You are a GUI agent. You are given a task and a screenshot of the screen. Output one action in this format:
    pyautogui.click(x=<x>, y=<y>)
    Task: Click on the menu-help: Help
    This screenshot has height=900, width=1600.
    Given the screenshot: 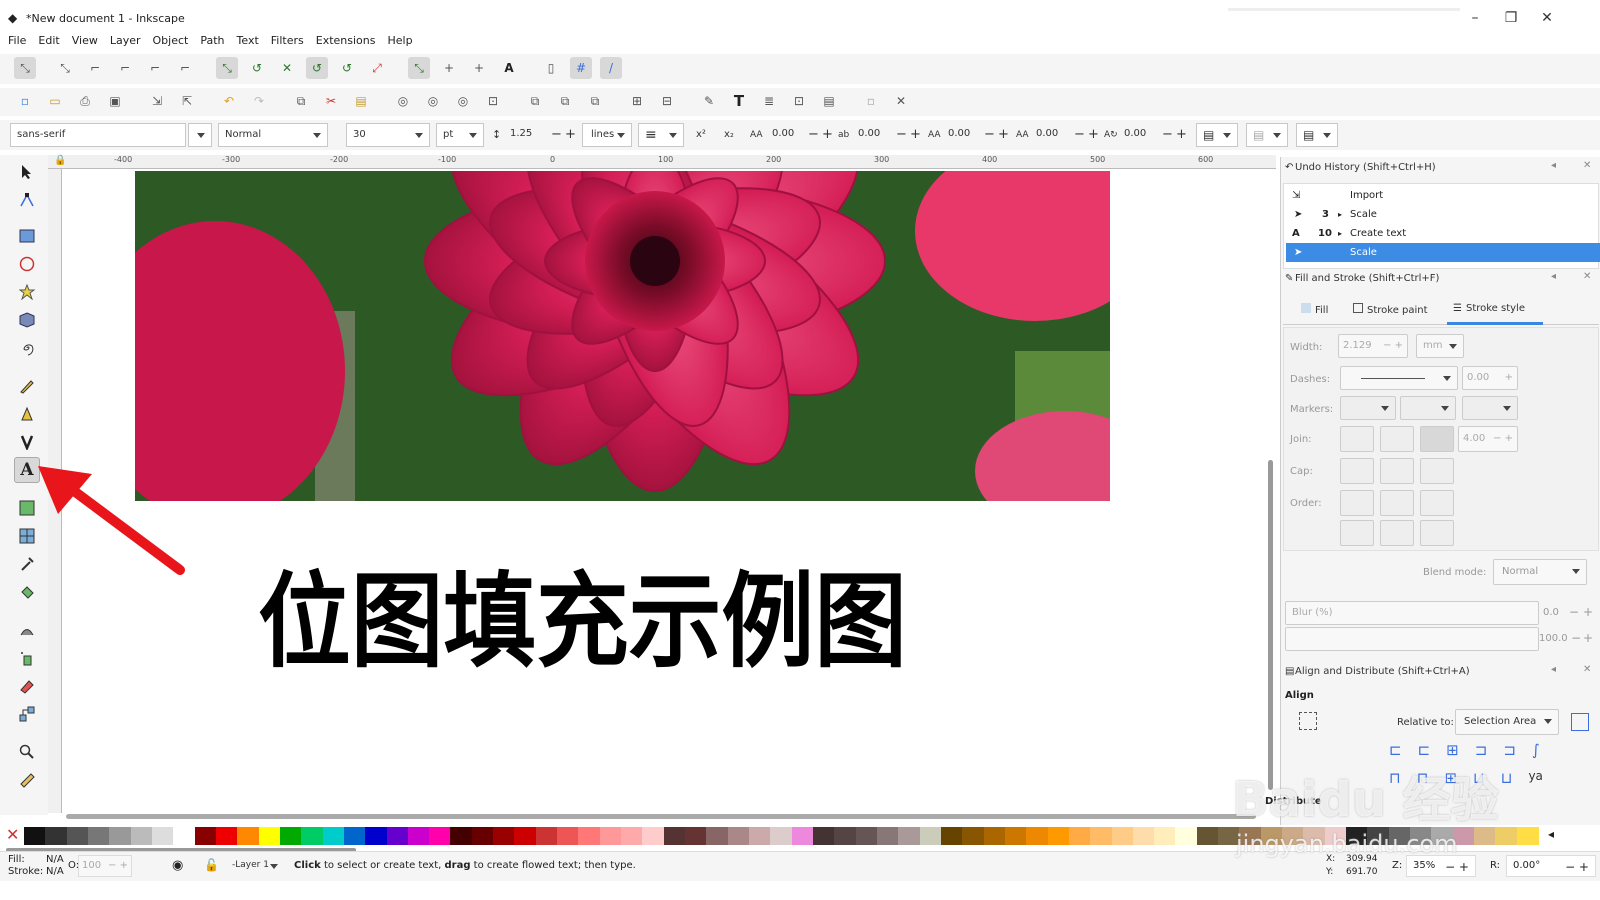 What is the action you would take?
    pyautogui.click(x=399, y=41)
    